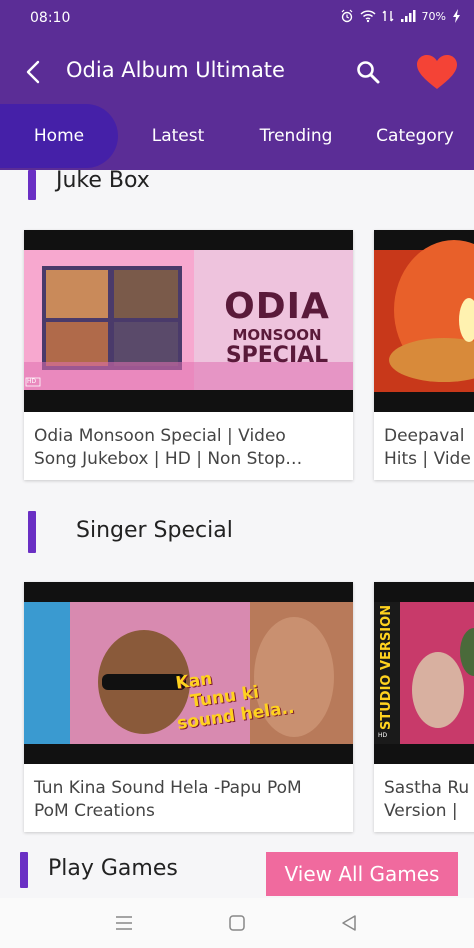 This screenshot has width=474, height=948. Describe the element at coordinates (160, 436) in the screenshot. I see `caption-line: Odia Monsoon Special | Video` at that location.